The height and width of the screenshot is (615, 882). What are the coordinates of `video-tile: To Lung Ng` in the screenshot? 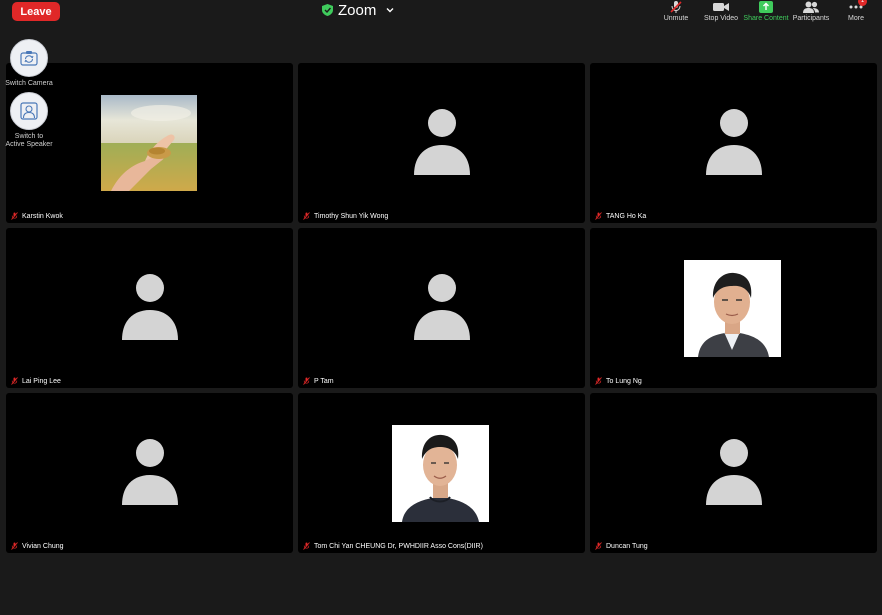 It's located at (733, 308).